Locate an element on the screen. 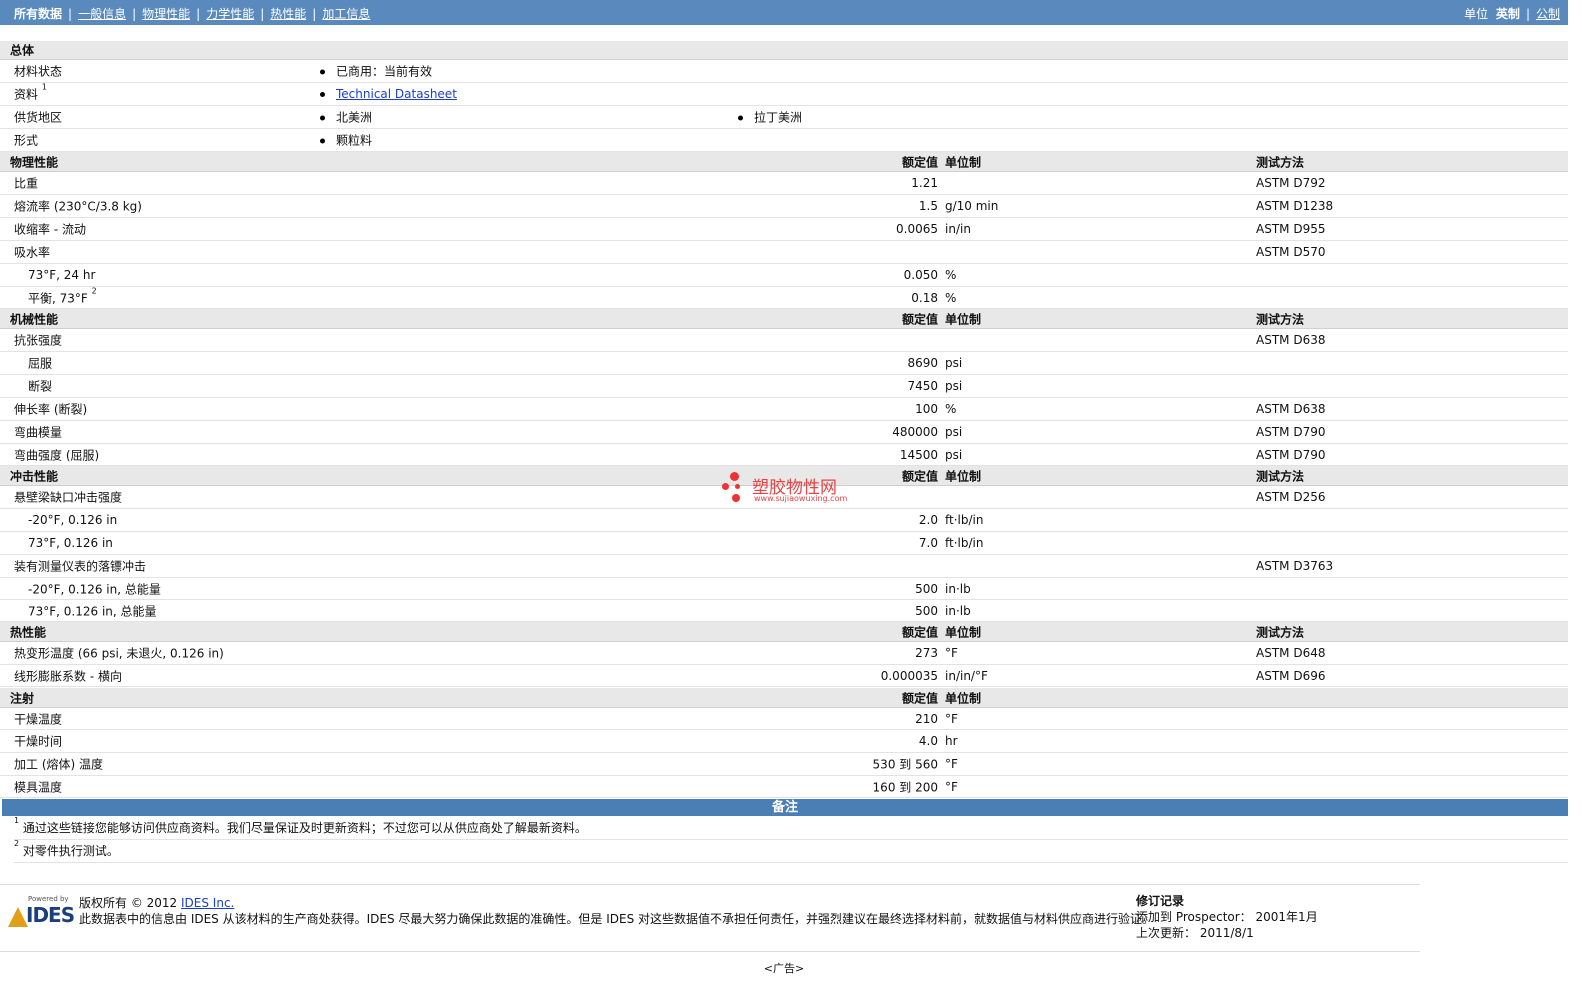 The height and width of the screenshot is (986, 1582). property-label: 屈服 is located at coordinates (40, 363).